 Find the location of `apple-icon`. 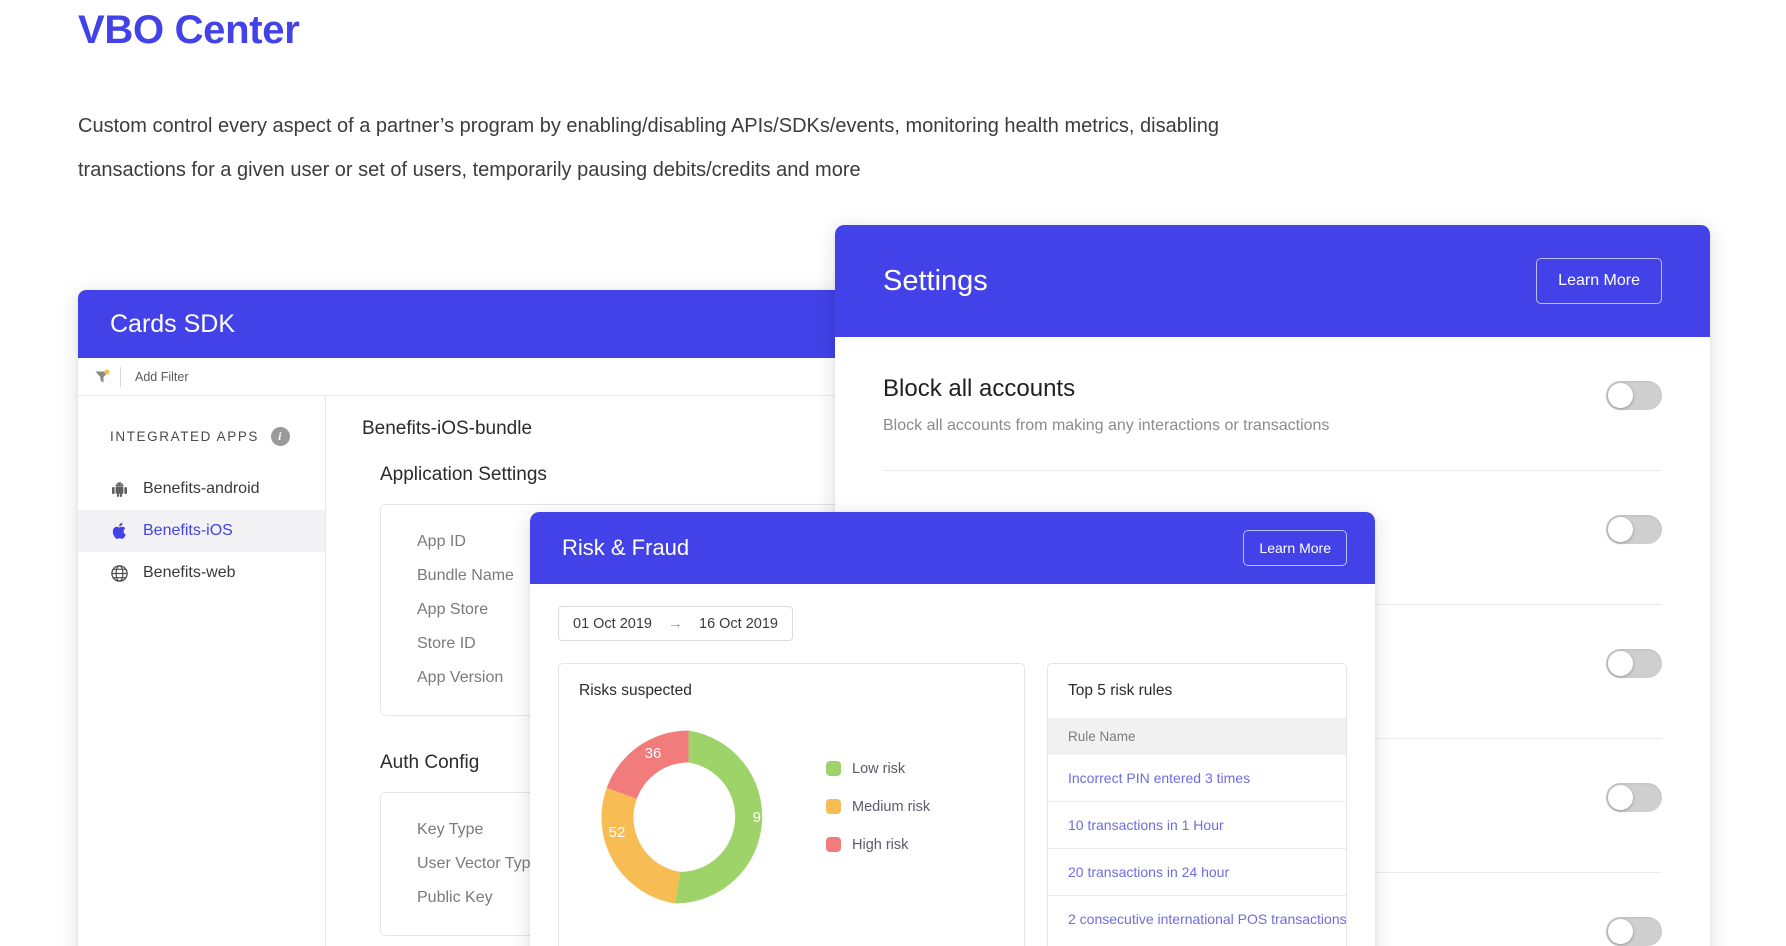

apple-icon is located at coordinates (119, 531).